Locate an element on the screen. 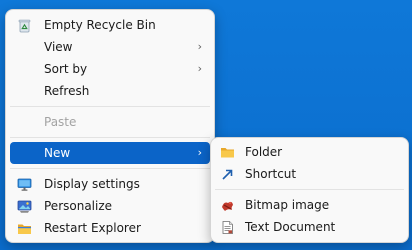 The height and width of the screenshot is (250, 412). menu-item-label: Text Document is located at coordinates (290, 227).